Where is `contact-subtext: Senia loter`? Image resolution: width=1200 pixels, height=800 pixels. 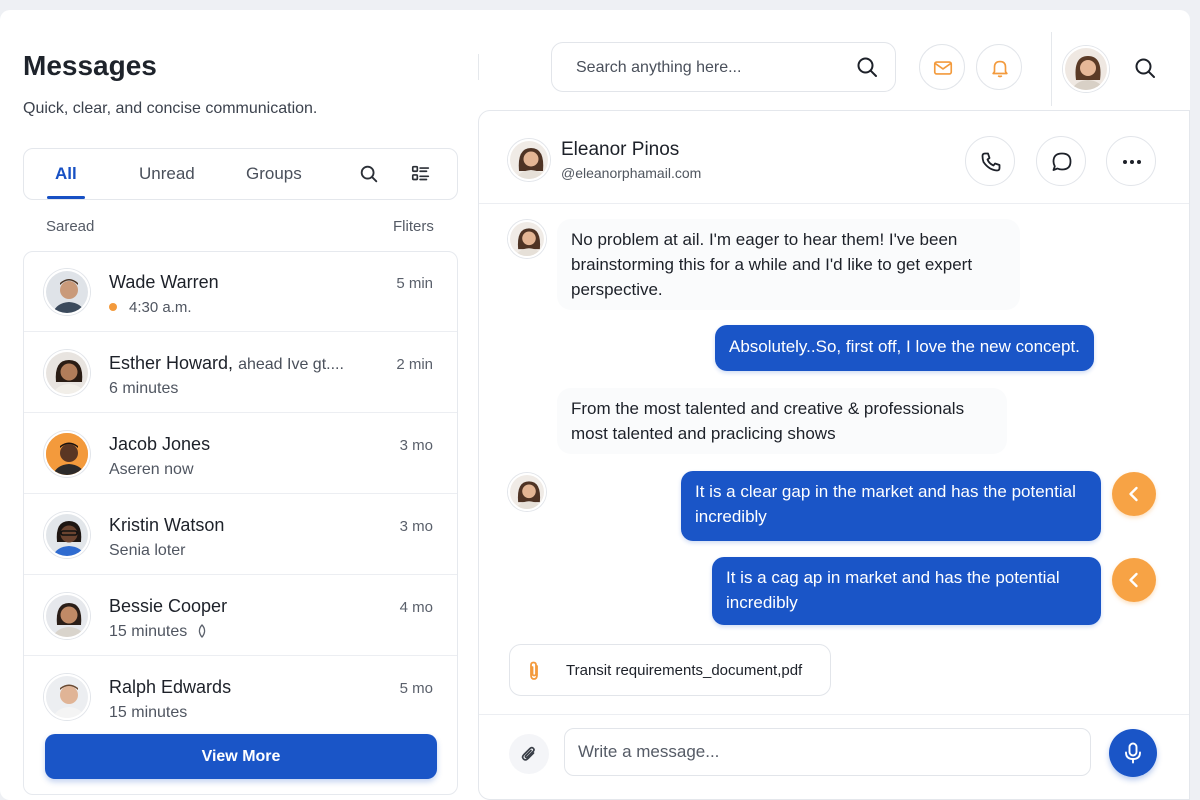
contact-subtext: Senia loter is located at coordinates (147, 550).